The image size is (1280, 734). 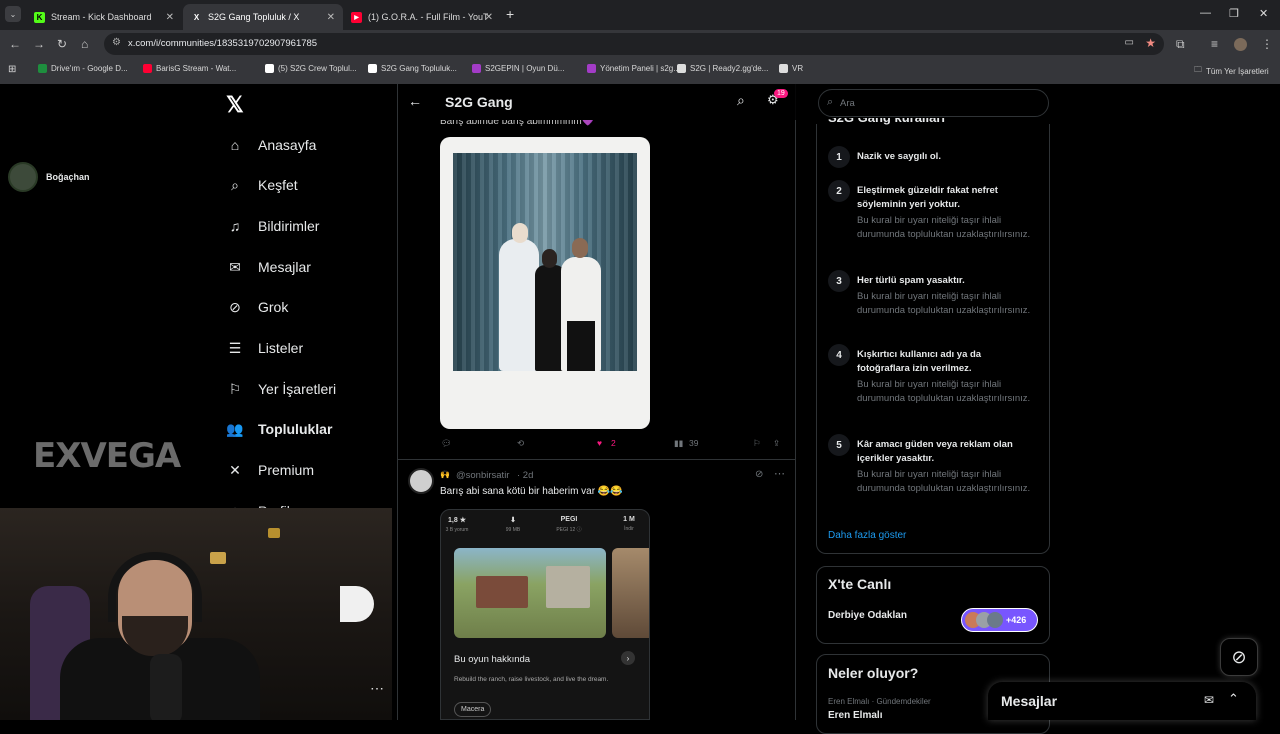 What do you see at coordinates (1239, 657) in the screenshot?
I see `grok-floating-button: ⊘` at bounding box center [1239, 657].